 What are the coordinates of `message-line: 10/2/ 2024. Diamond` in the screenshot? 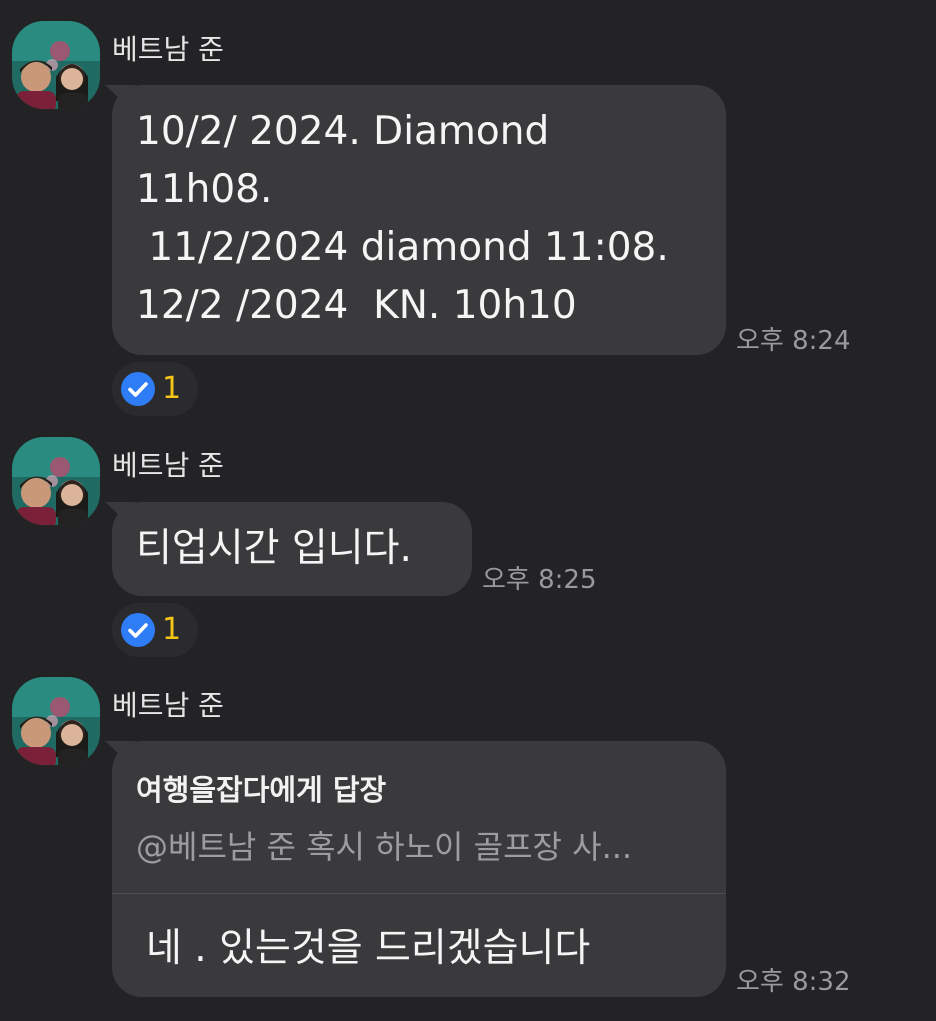 It's located at (343, 131).